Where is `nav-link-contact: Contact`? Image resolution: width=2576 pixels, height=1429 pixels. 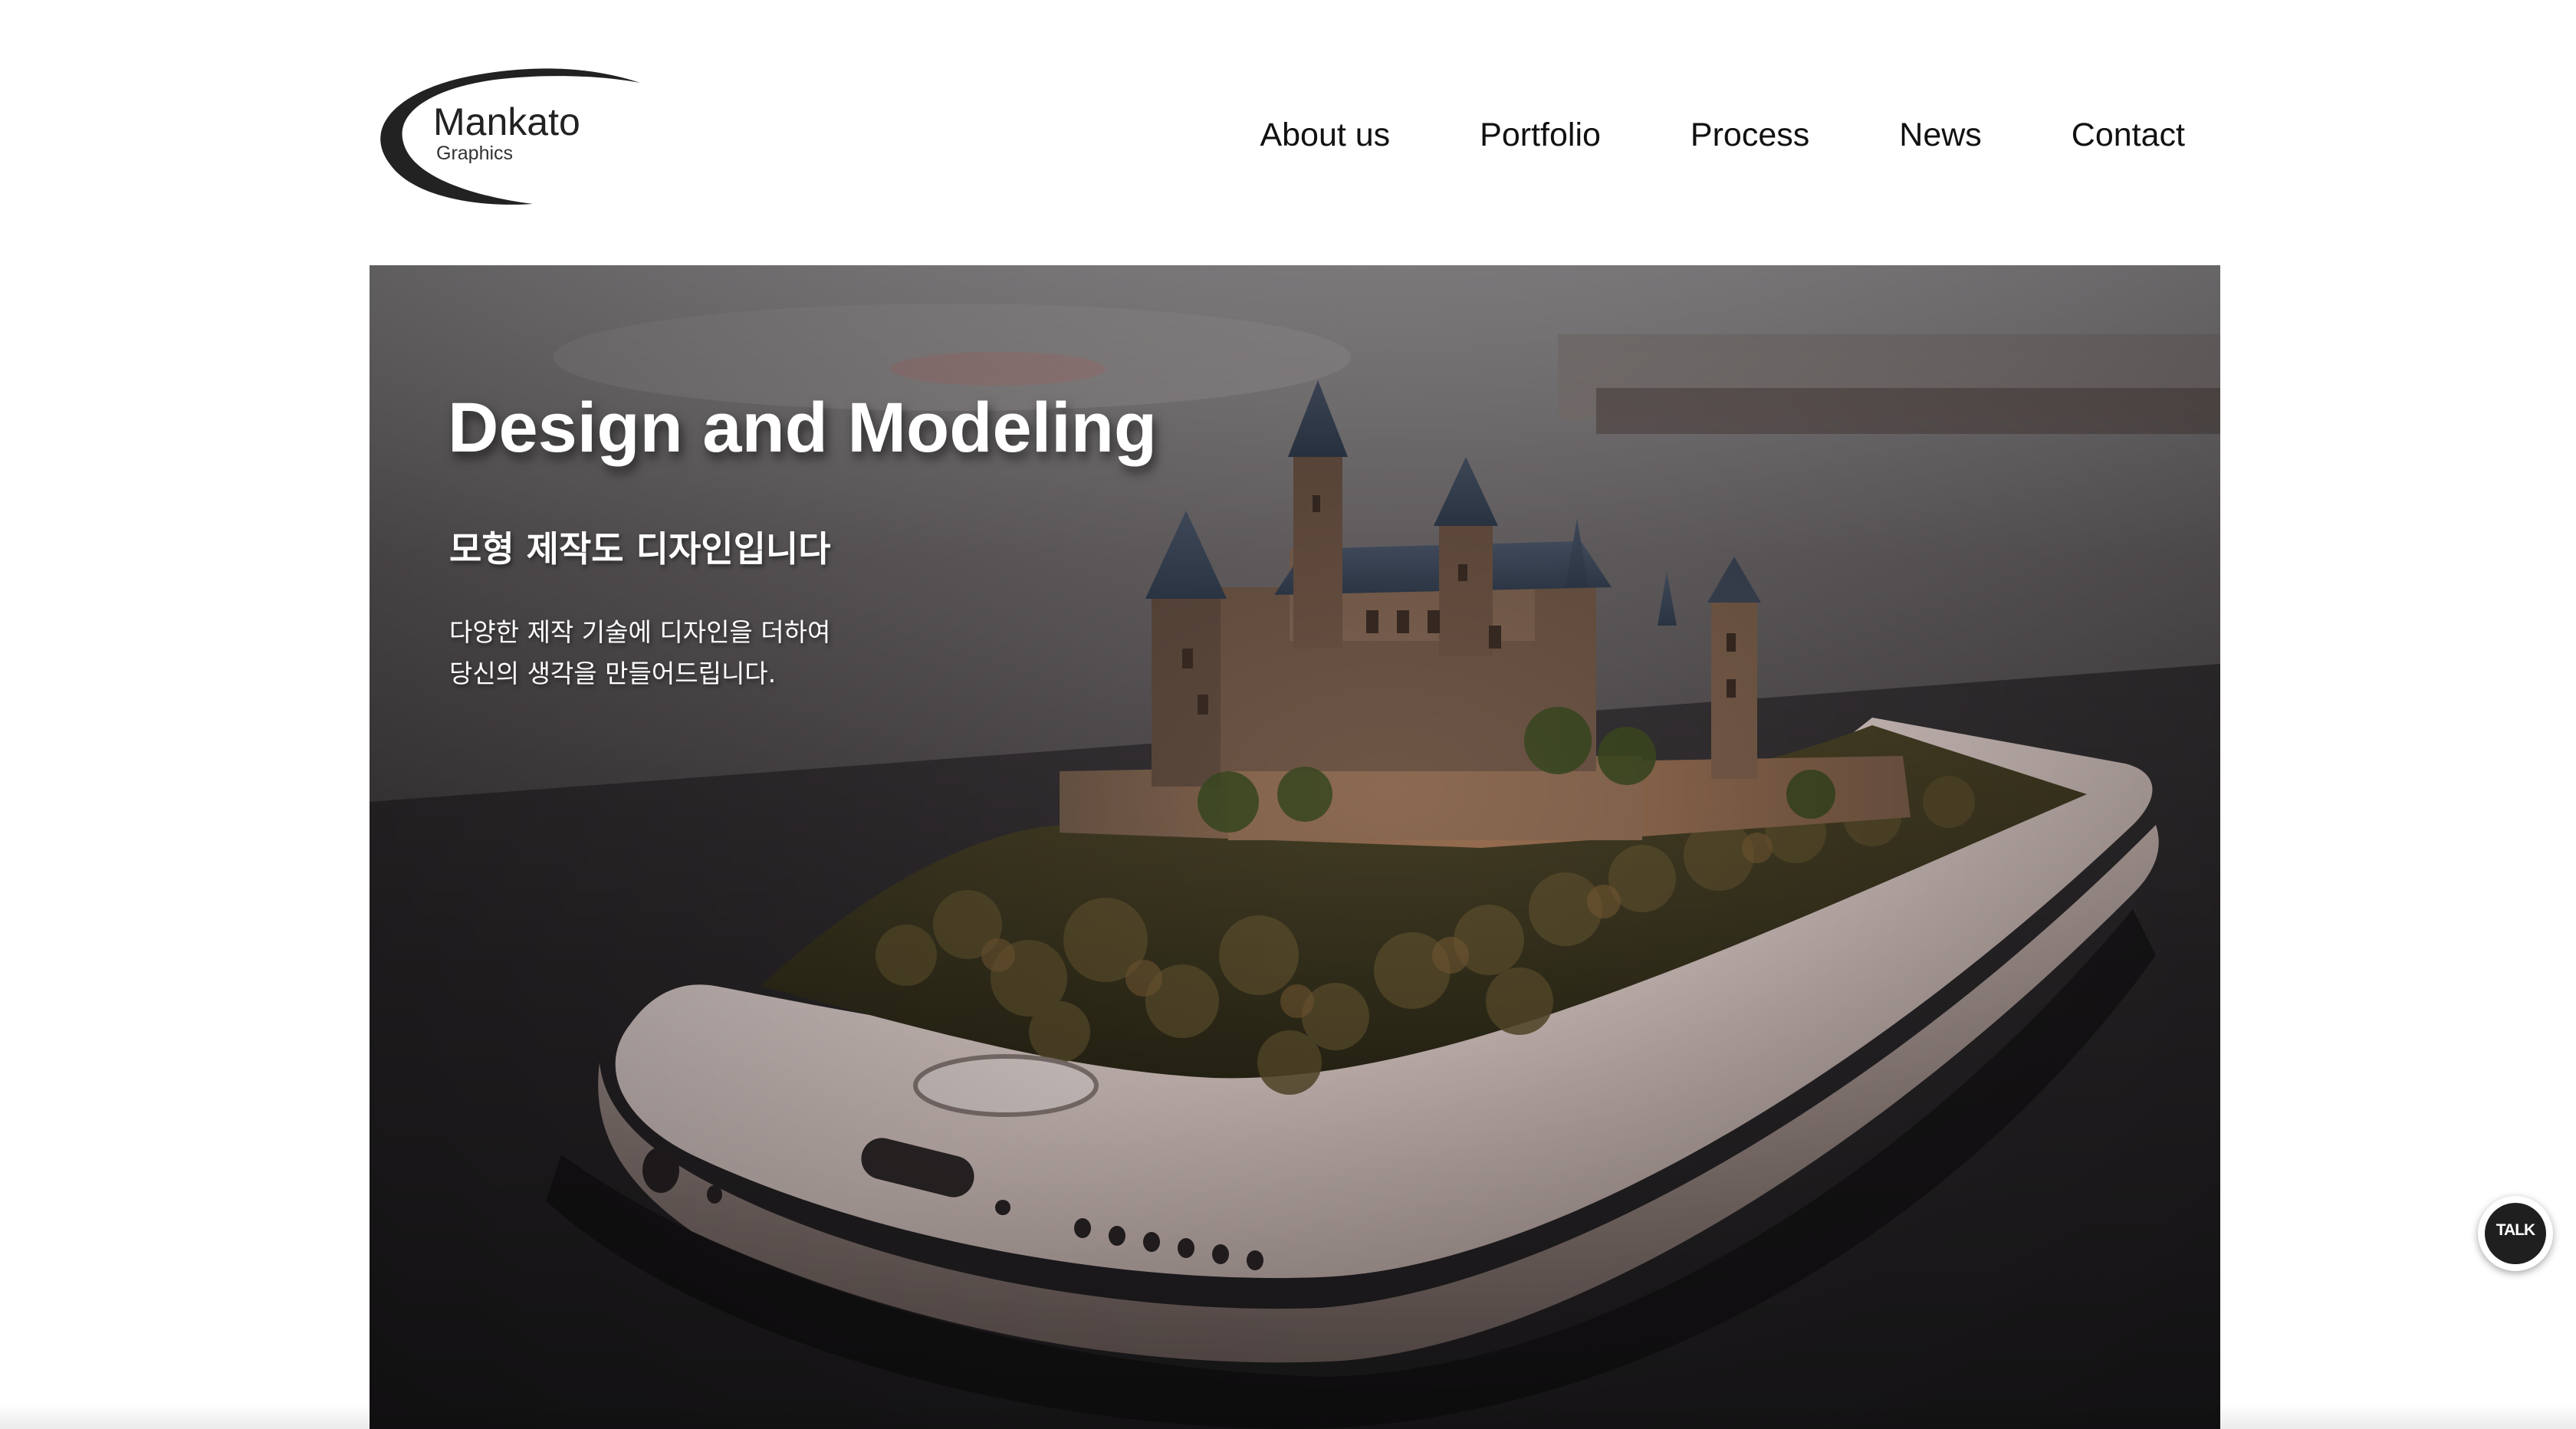
nav-link-contact: Contact is located at coordinates (2128, 135).